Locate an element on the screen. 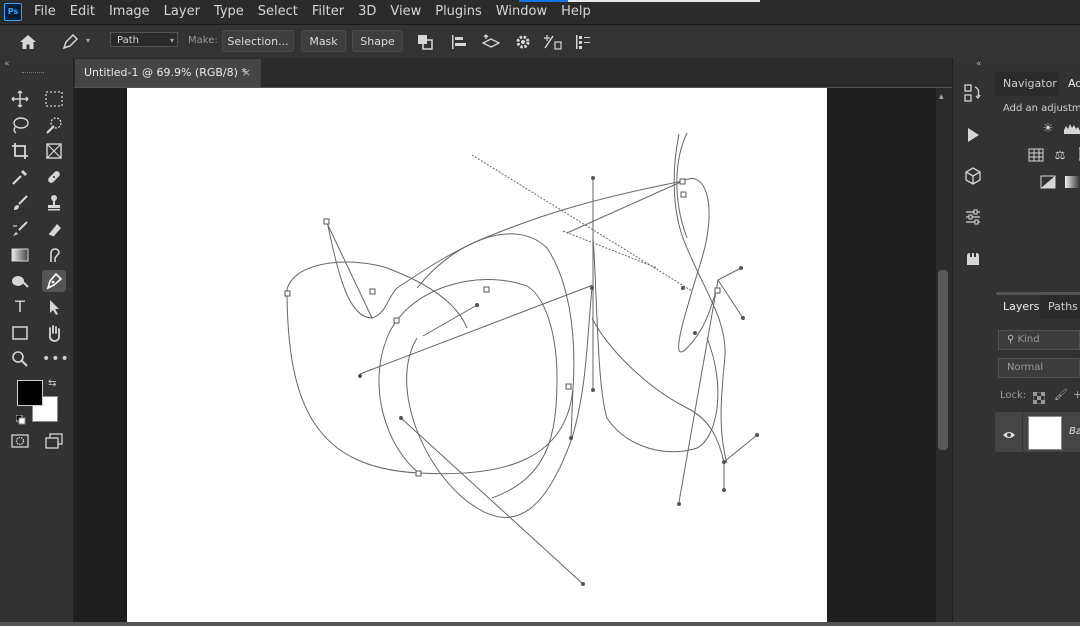 The height and width of the screenshot is (626, 1080). tab-layers: Layers is located at coordinates (1017, 307).